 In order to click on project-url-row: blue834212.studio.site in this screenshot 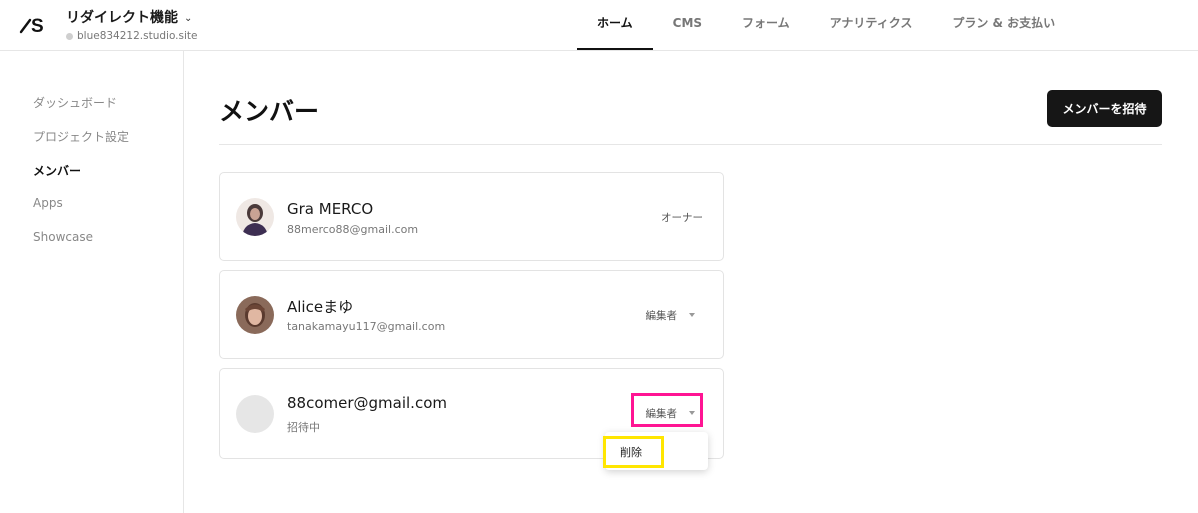, I will do `click(131, 36)`.